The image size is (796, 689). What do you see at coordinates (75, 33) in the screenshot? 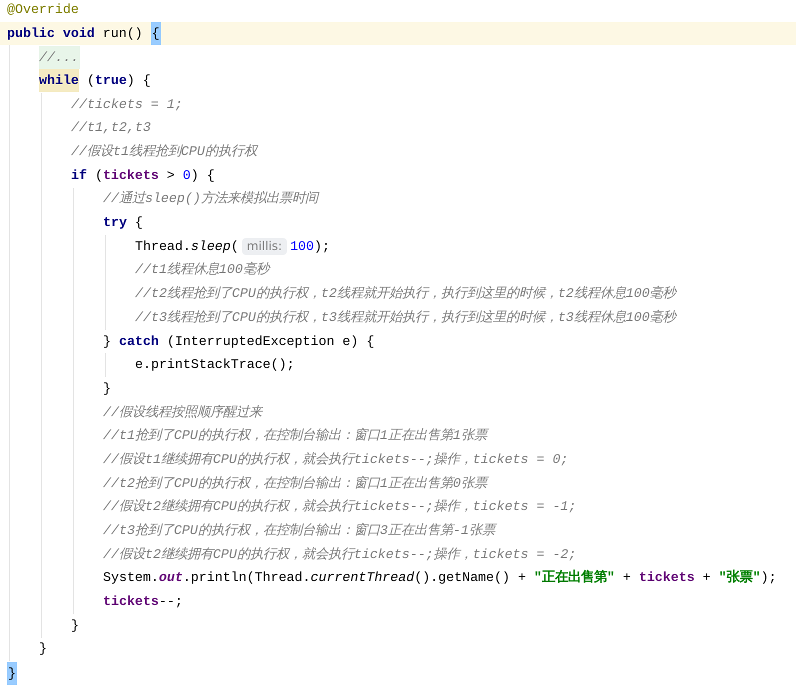
I see `code-text: public void run()` at bounding box center [75, 33].